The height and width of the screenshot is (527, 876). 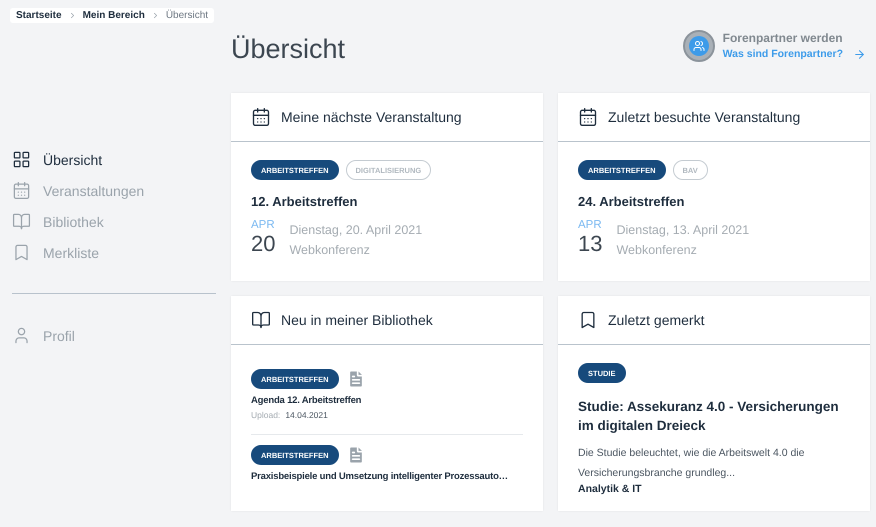 What do you see at coordinates (39, 15) in the screenshot?
I see `breadcrumb-link: Startseite` at bounding box center [39, 15].